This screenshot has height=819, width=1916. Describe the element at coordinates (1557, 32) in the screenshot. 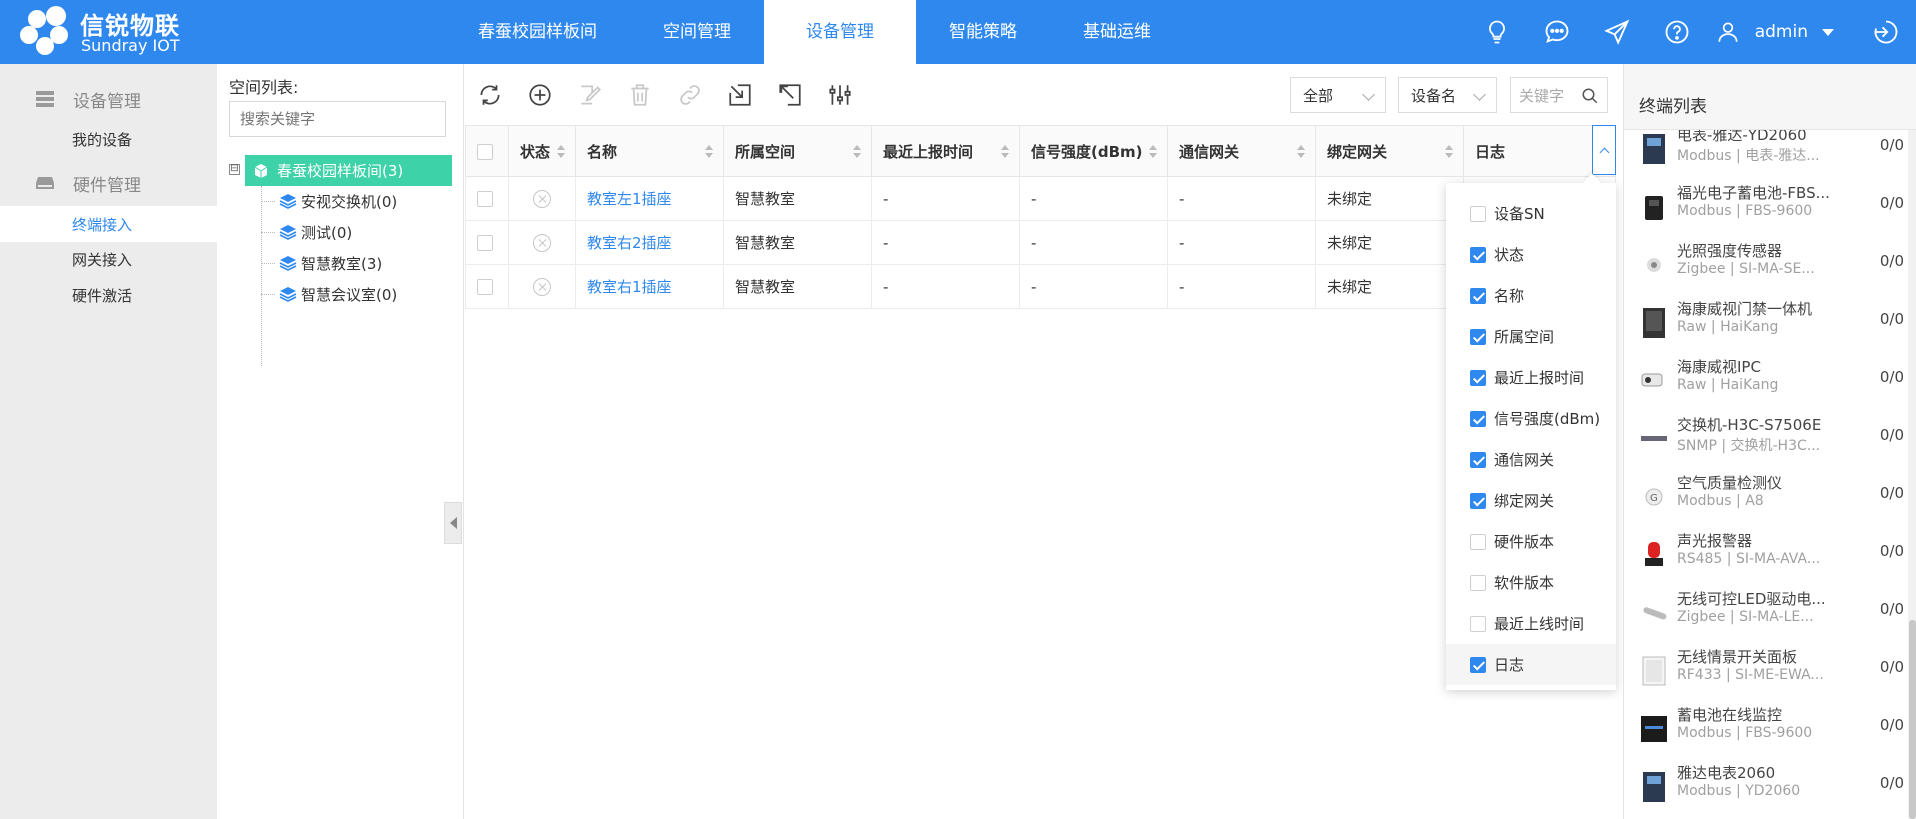

I see `chat-icon` at that location.